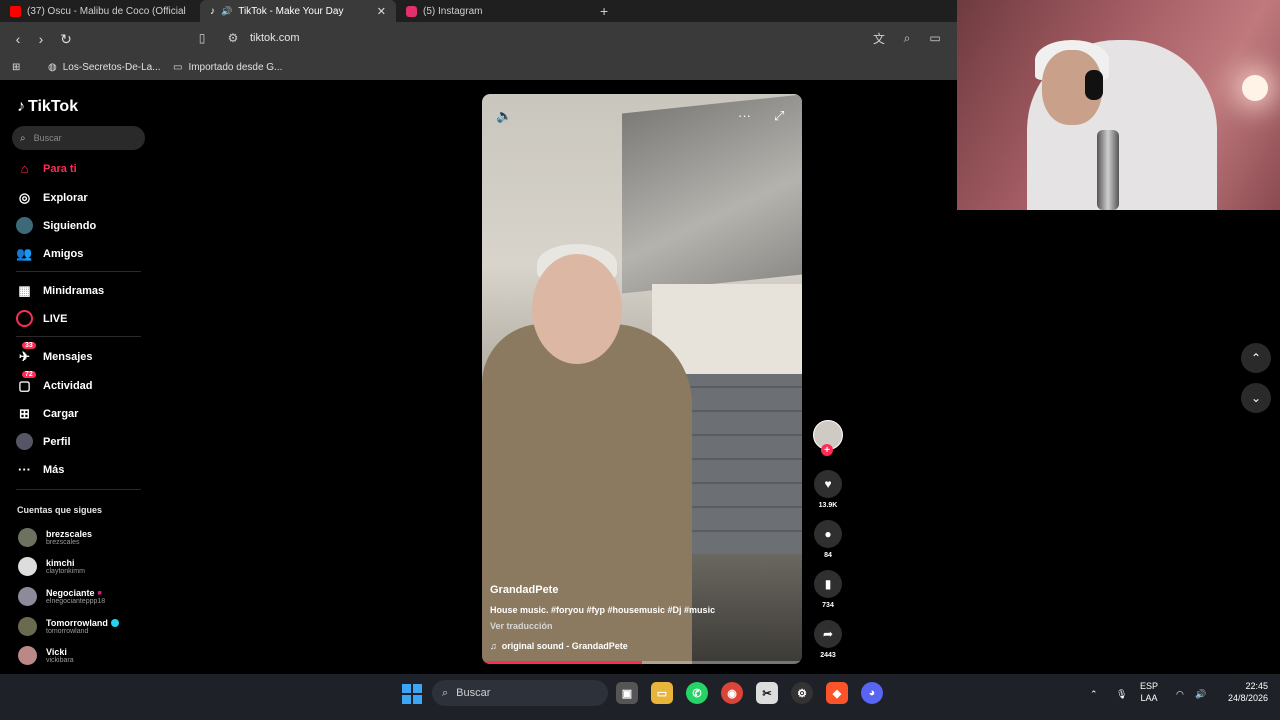 This screenshot has width=1280, height=720. I want to click on followed-account: Tomorrowland tomorrowland, so click(68, 626).